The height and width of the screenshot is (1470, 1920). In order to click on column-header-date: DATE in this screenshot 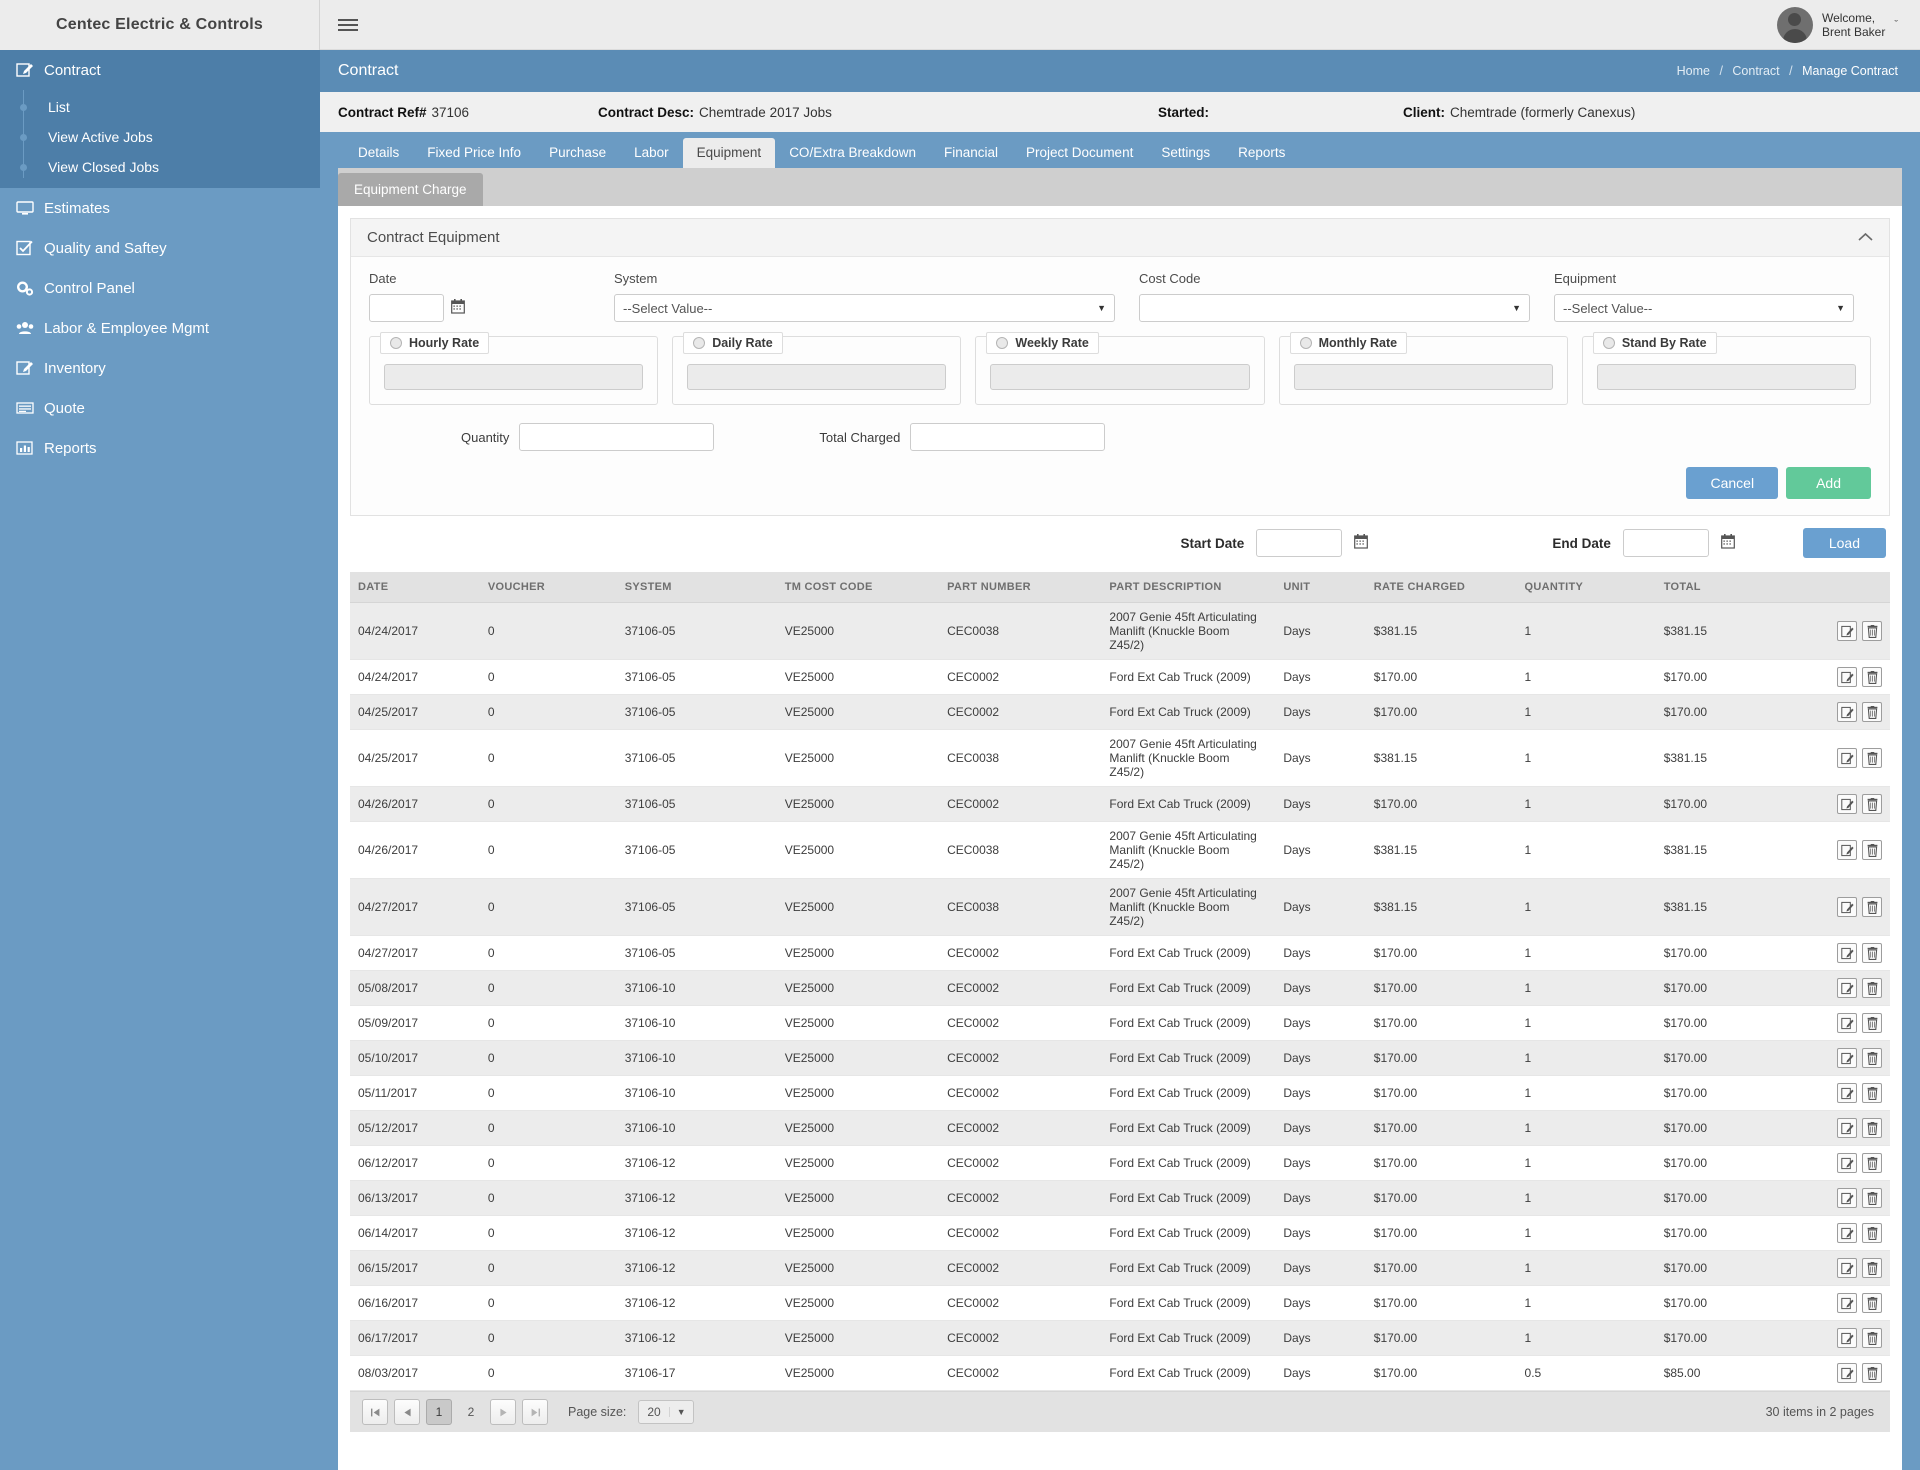, I will do `click(415, 587)`.